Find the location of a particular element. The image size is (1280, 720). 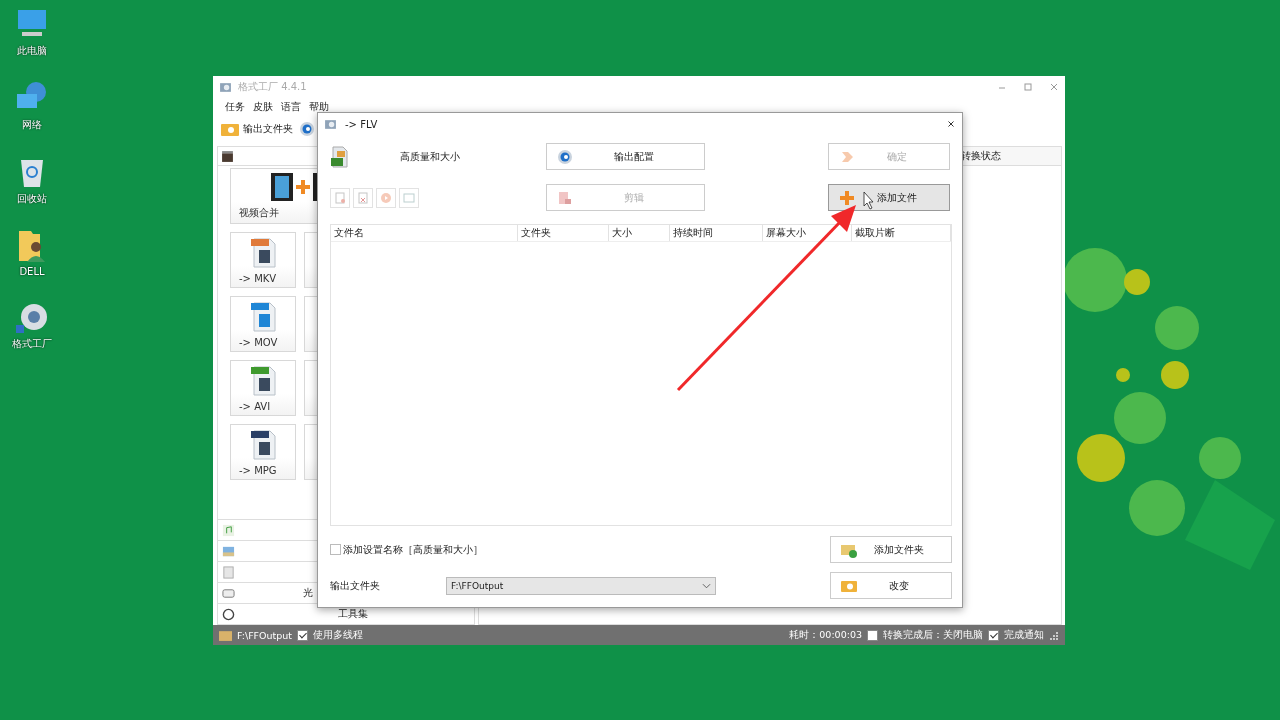

format-tile: -> MOV is located at coordinates (263, 324).